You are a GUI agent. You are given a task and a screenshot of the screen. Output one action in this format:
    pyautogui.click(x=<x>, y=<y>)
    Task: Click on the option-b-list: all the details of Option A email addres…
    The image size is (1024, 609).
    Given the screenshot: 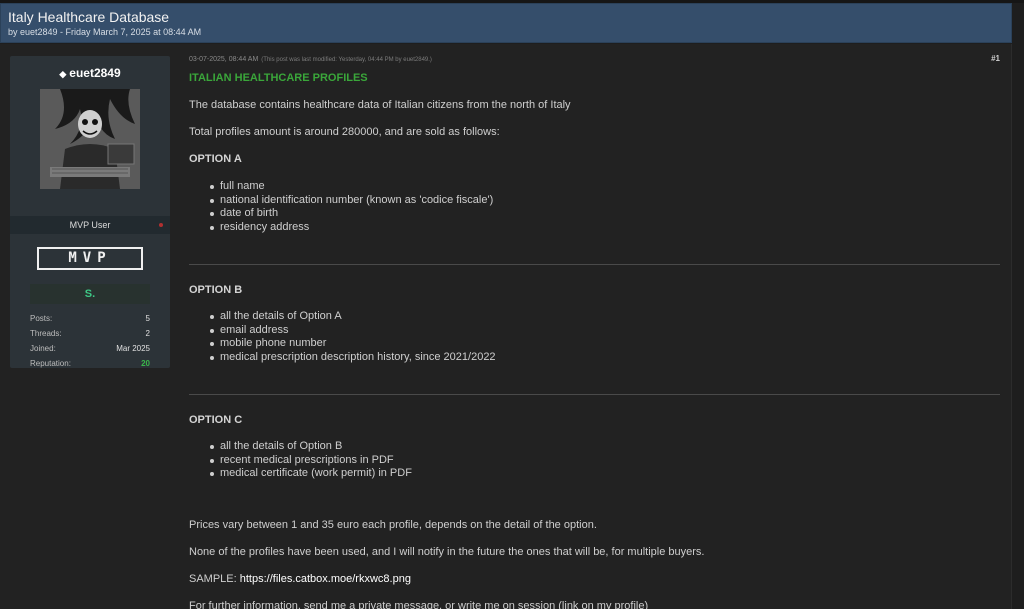 What is the action you would take?
    pyautogui.click(x=605, y=337)
    